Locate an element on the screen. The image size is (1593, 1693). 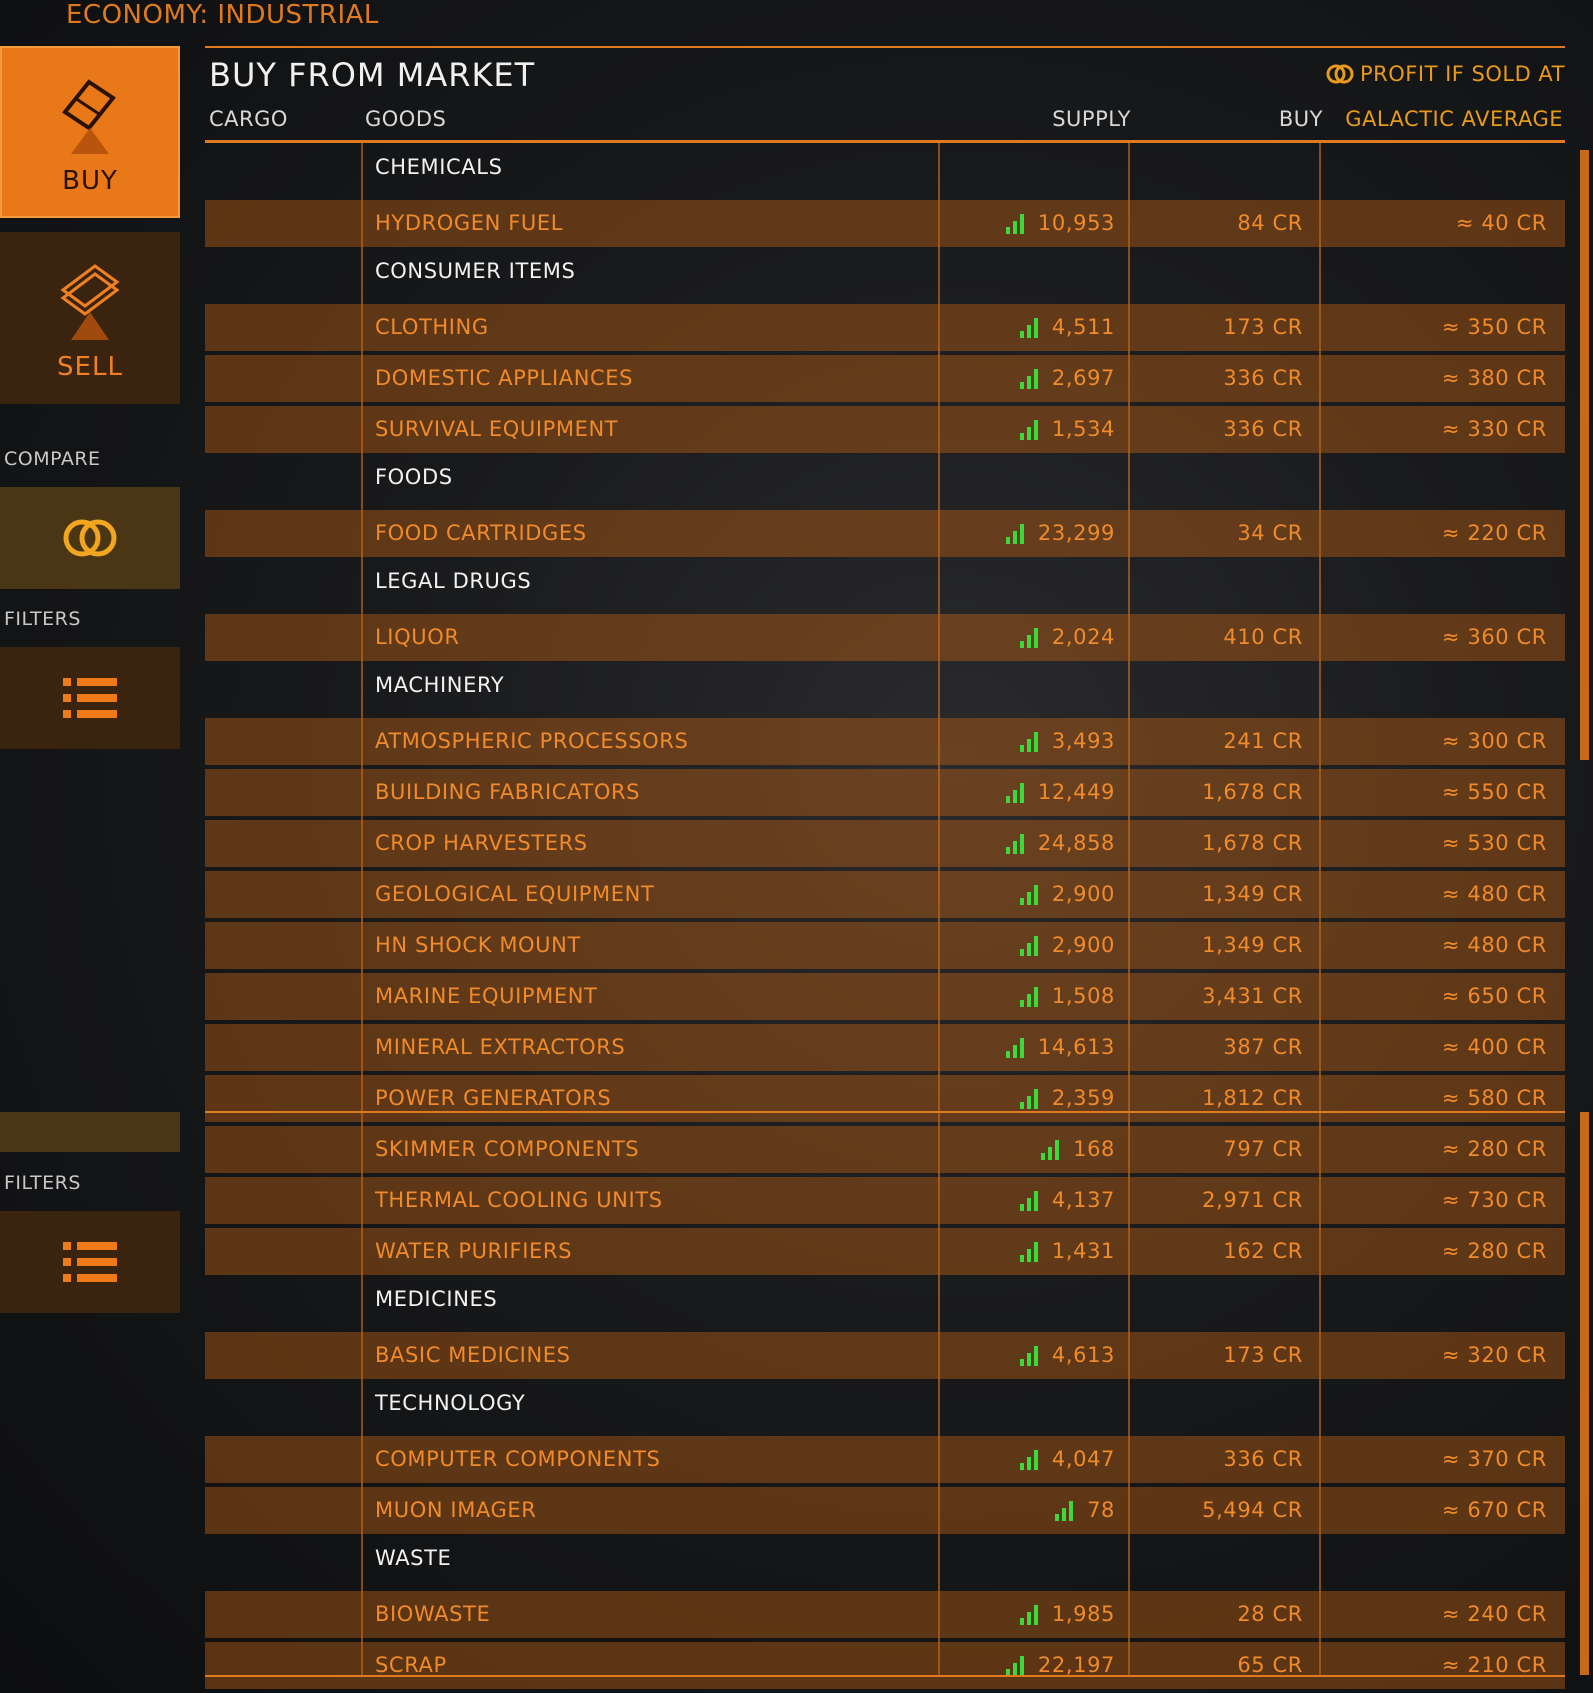
goods-name: MUON IMAGER is located at coordinates (456, 1510).